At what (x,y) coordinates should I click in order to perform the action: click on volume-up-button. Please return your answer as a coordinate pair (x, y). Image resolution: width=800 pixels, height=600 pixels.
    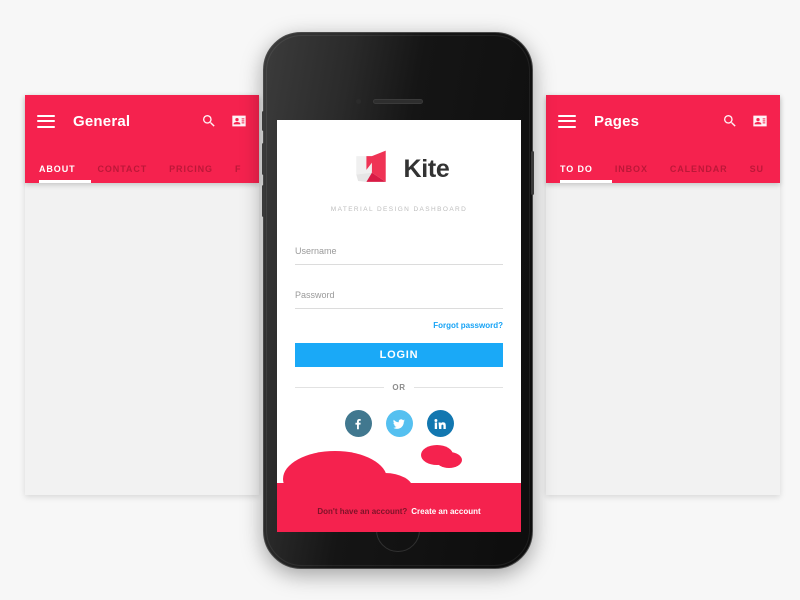
    Looking at the image, I should click on (263, 159).